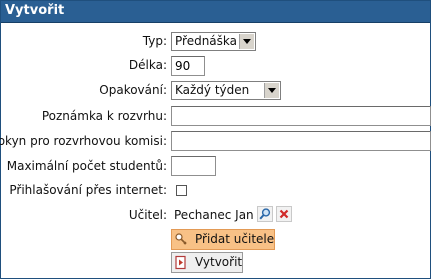 The height and width of the screenshot is (279, 431). What do you see at coordinates (86, 166) in the screenshot?
I see `max-students-label: Maximální počet studentů:` at bounding box center [86, 166].